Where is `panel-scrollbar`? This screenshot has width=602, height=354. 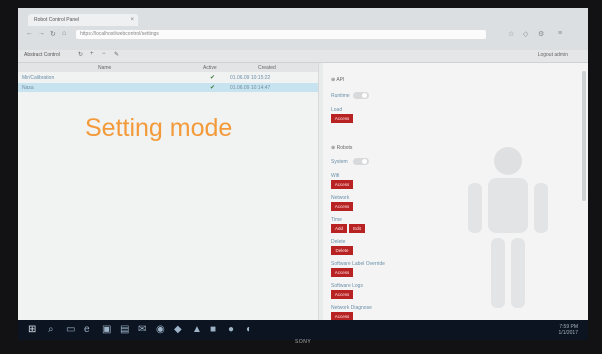 panel-scrollbar is located at coordinates (584, 136).